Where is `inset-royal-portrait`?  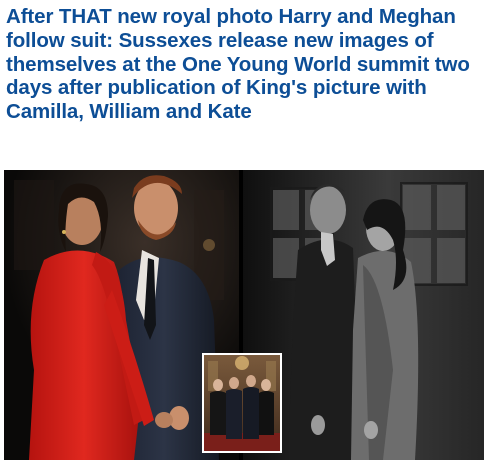 inset-royal-portrait is located at coordinates (242, 403).